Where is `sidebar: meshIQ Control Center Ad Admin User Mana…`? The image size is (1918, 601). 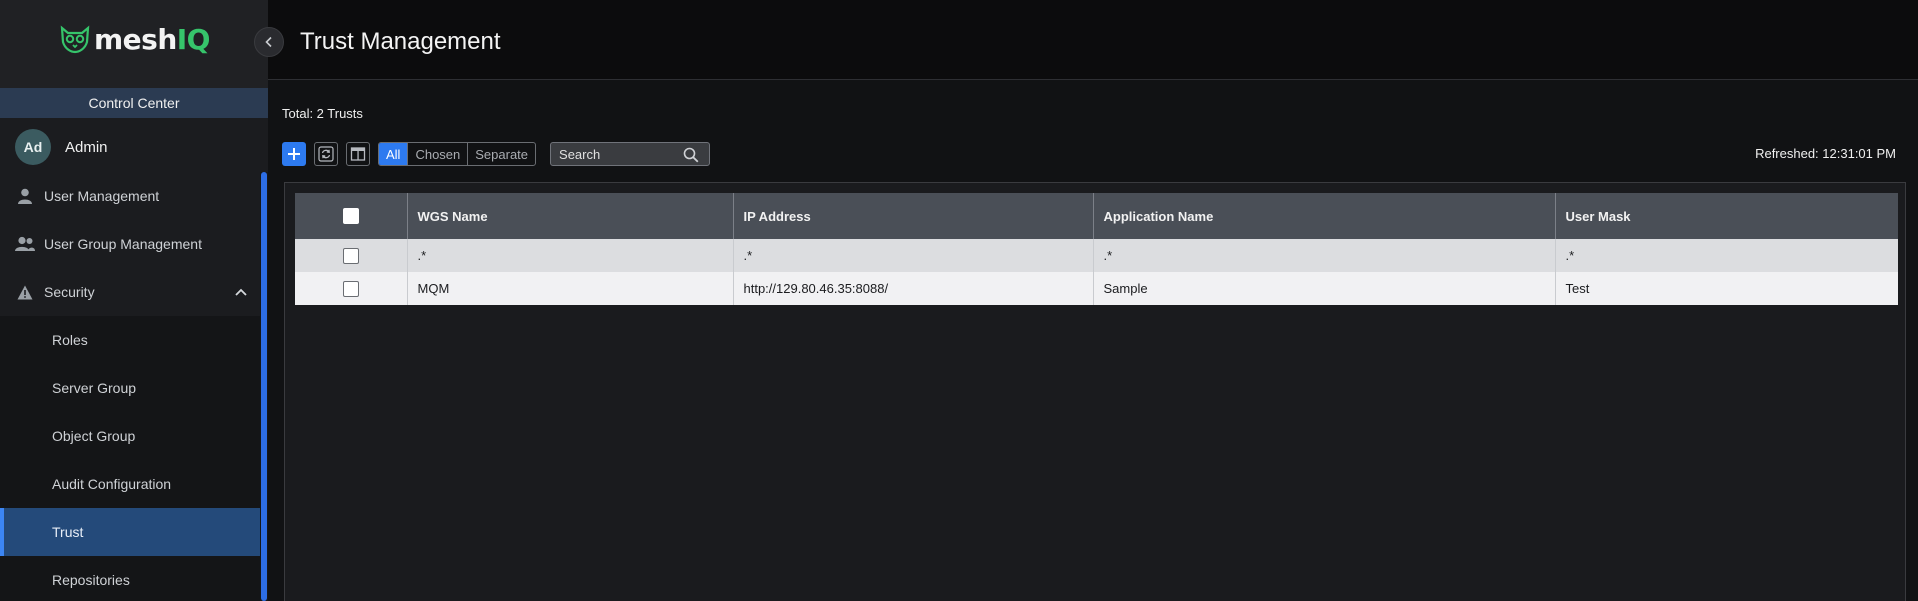 sidebar: meshIQ Control Center Ad Admin User Mana… is located at coordinates (134, 300).